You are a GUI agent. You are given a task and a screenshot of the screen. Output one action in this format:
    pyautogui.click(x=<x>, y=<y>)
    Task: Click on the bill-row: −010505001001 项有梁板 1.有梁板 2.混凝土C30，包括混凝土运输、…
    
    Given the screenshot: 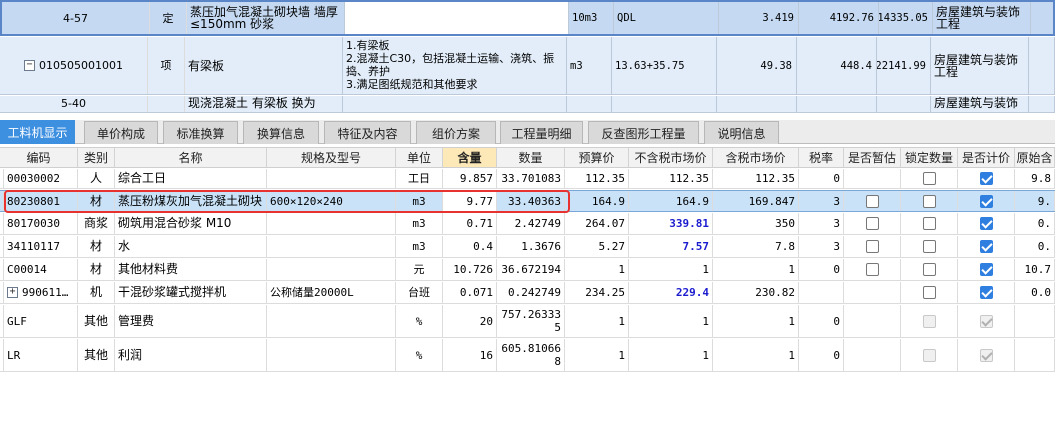 What is the action you would take?
    pyautogui.click(x=527, y=66)
    